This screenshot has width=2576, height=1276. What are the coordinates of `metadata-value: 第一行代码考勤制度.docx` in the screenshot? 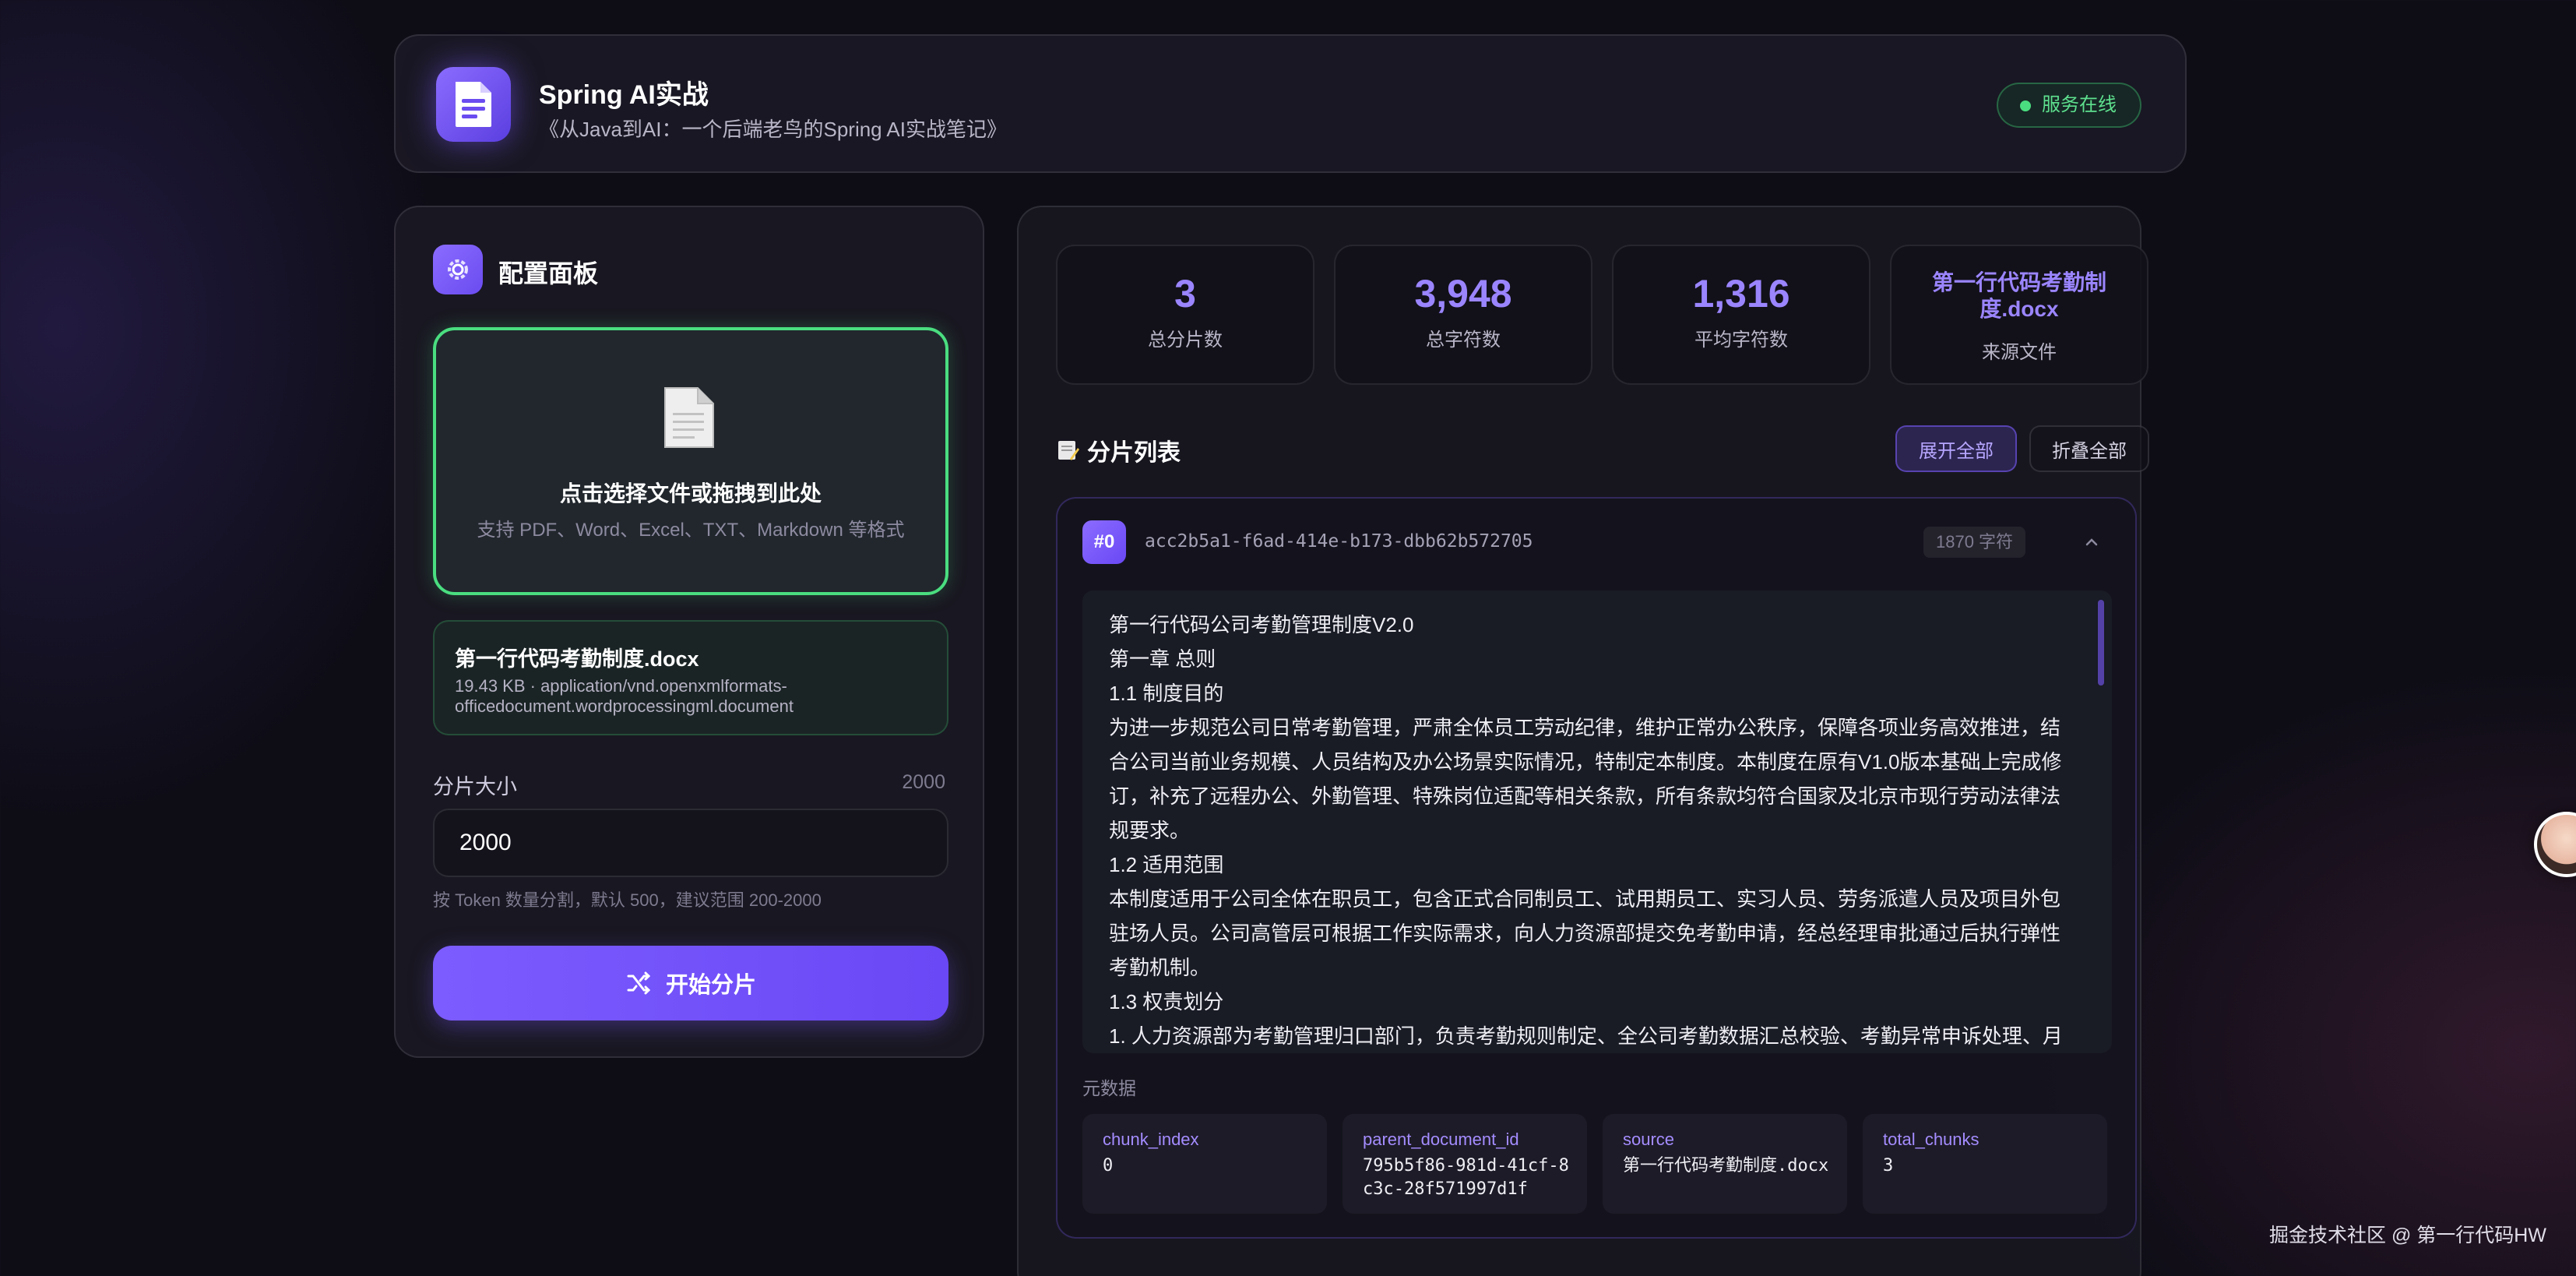 It's located at (1726, 1166).